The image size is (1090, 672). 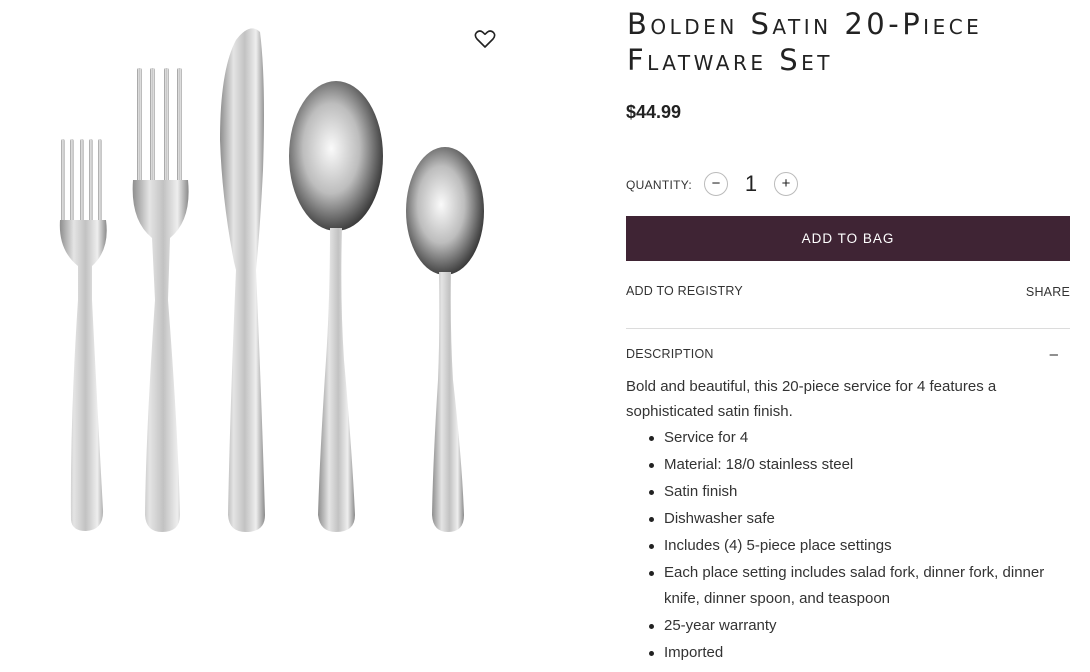 What do you see at coordinates (846, 492) in the screenshot?
I see `feature-item: Satin finish` at bounding box center [846, 492].